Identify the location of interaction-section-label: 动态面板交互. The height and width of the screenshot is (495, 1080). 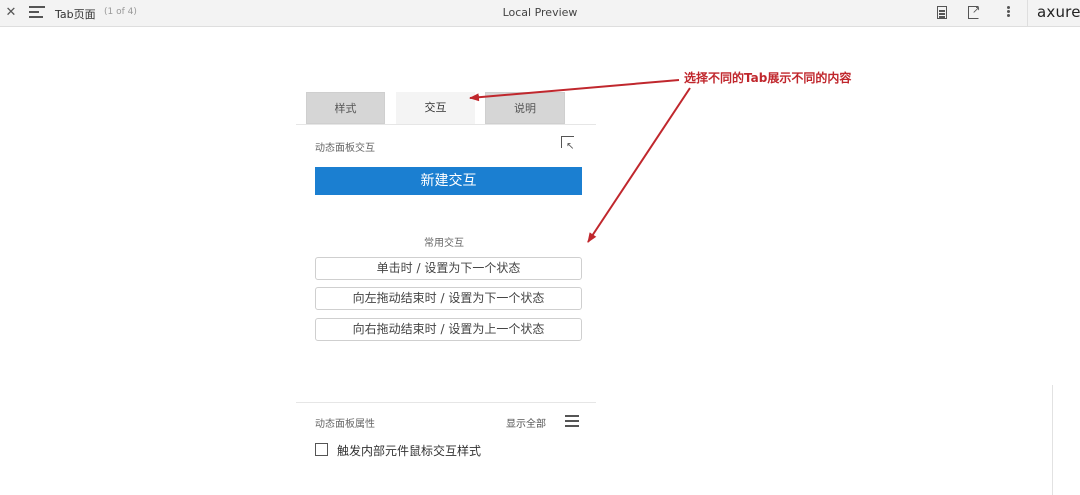
(345, 148).